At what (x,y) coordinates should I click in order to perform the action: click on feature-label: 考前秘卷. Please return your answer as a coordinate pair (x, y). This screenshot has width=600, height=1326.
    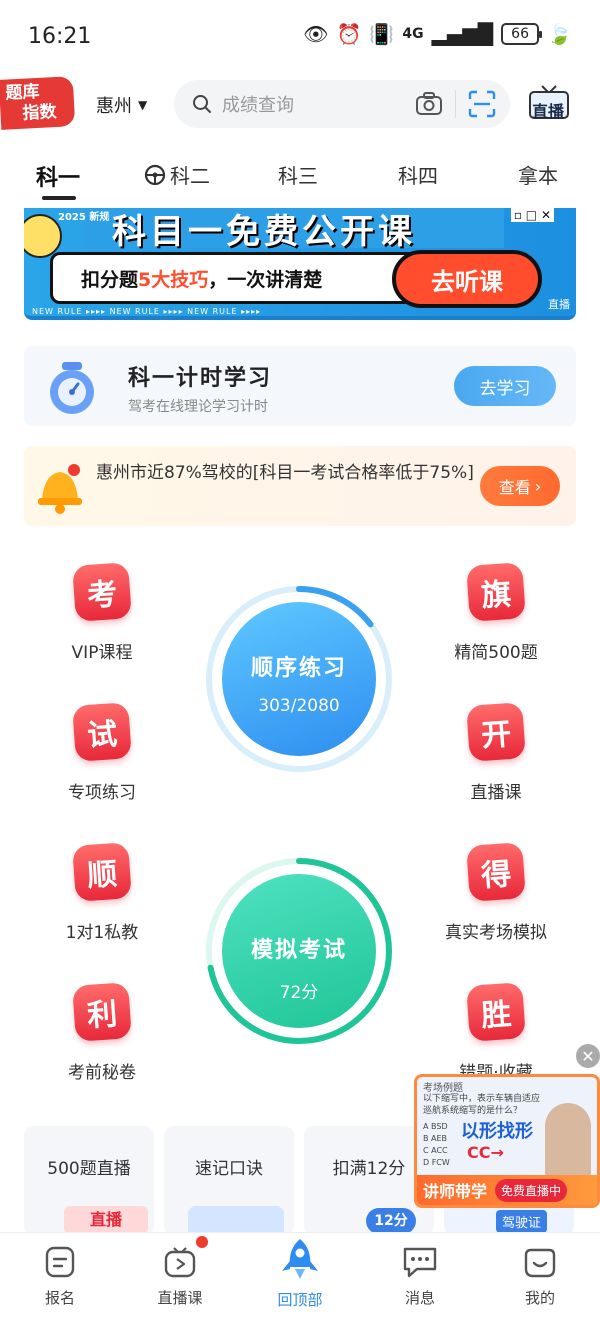
    Looking at the image, I should click on (102, 1073).